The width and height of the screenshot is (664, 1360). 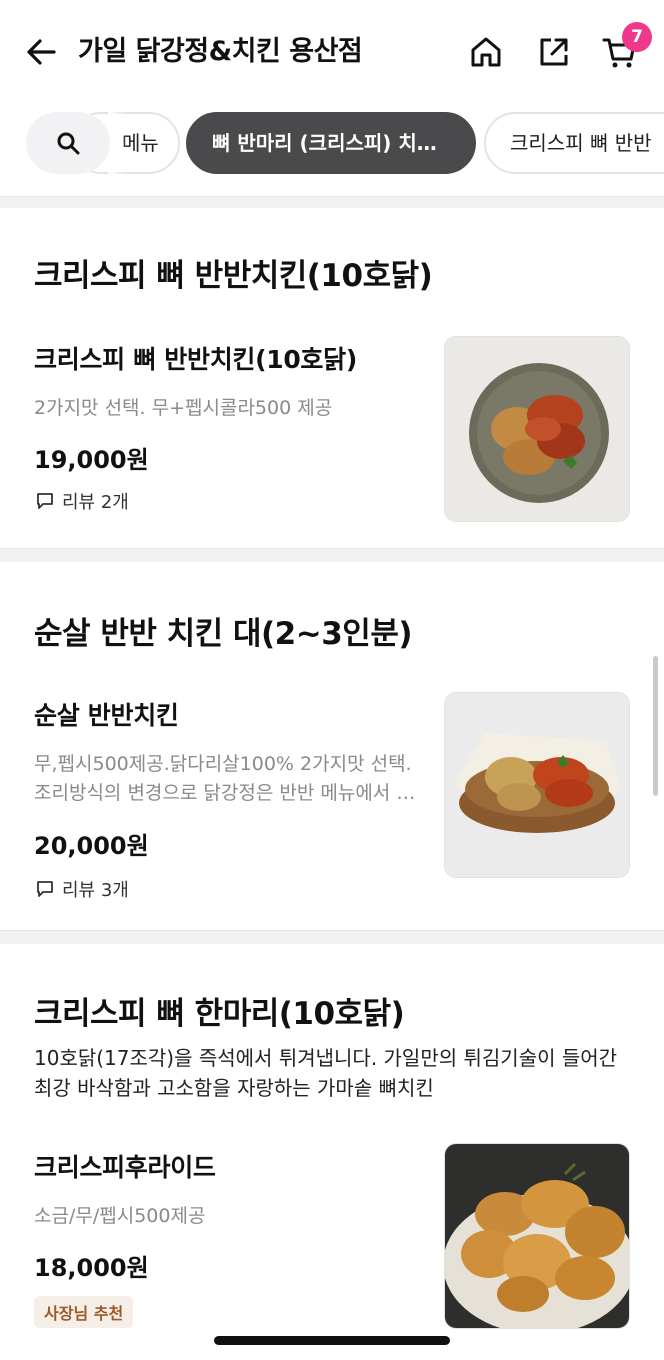 What do you see at coordinates (219, 1014) in the screenshot?
I see `section-title: 크리스피 뼈 한마리(10호닭)` at bounding box center [219, 1014].